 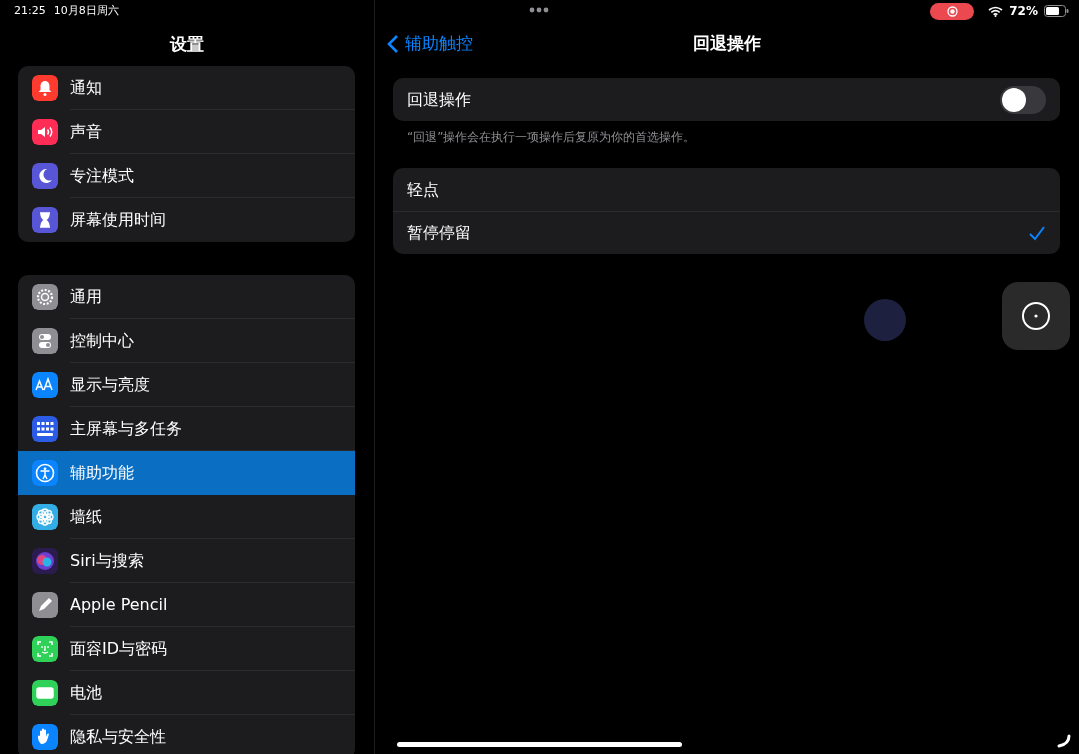 What do you see at coordinates (86, 10) in the screenshot?
I see `status-date: 10月8日周六` at bounding box center [86, 10].